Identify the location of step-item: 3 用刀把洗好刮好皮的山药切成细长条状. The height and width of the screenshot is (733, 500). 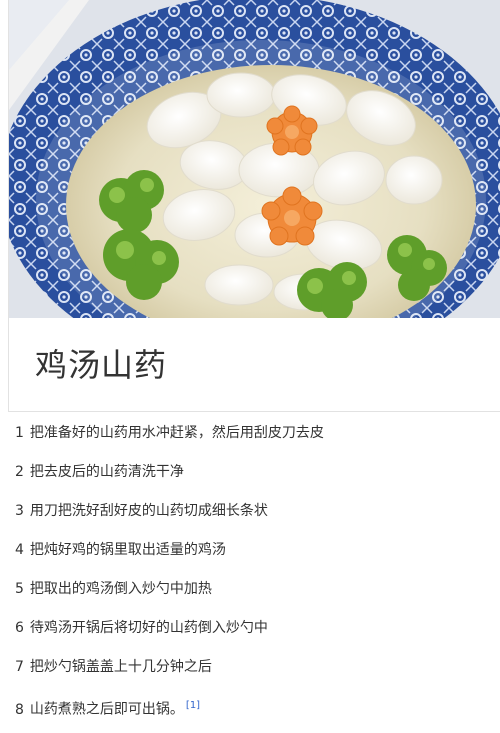
(255, 518).